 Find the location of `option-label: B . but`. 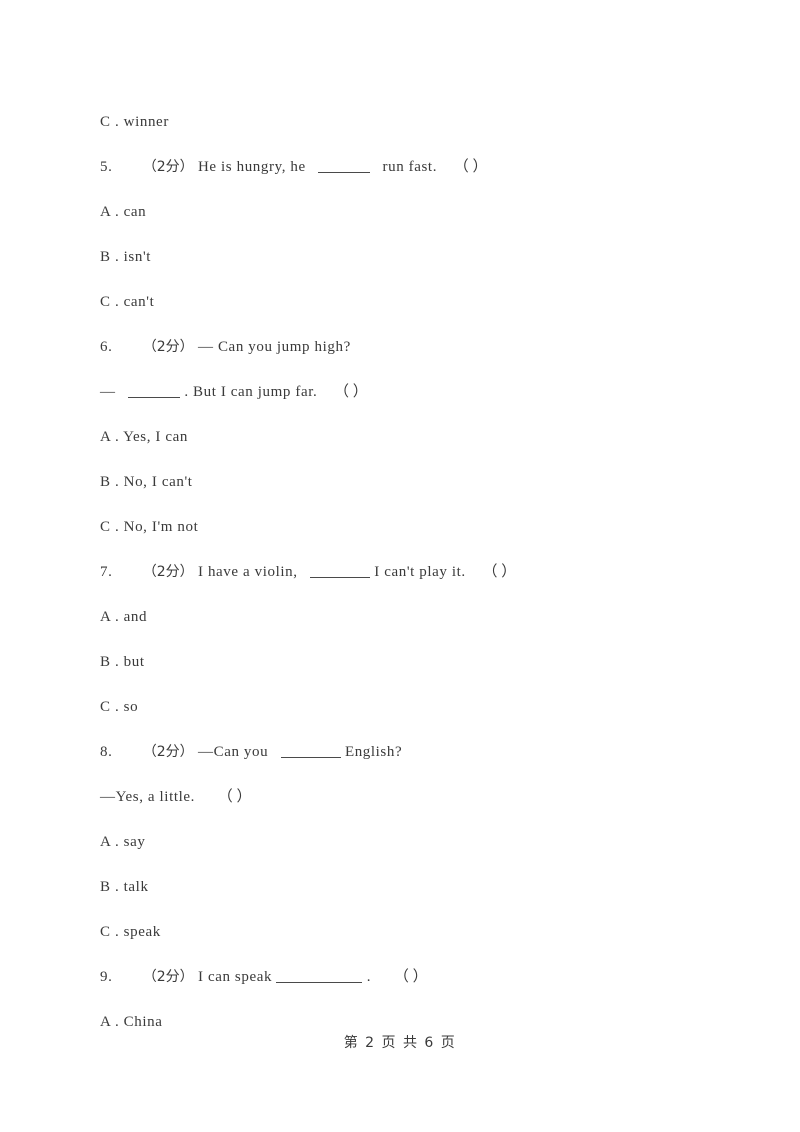

option-label: B . but is located at coordinates (122, 662).